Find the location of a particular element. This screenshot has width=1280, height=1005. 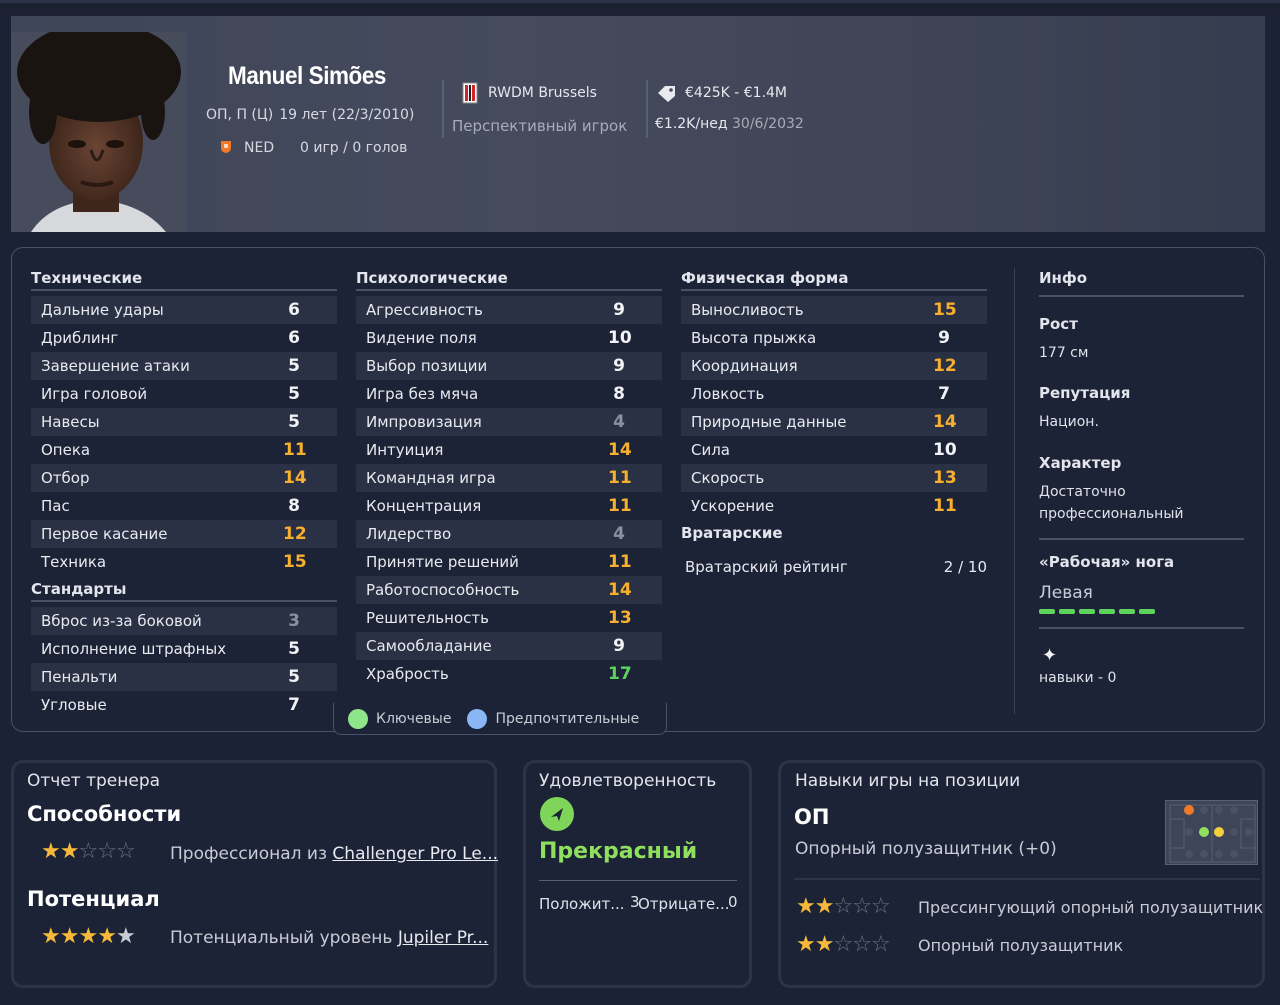

foot-value: Левая is located at coordinates (1066, 593).